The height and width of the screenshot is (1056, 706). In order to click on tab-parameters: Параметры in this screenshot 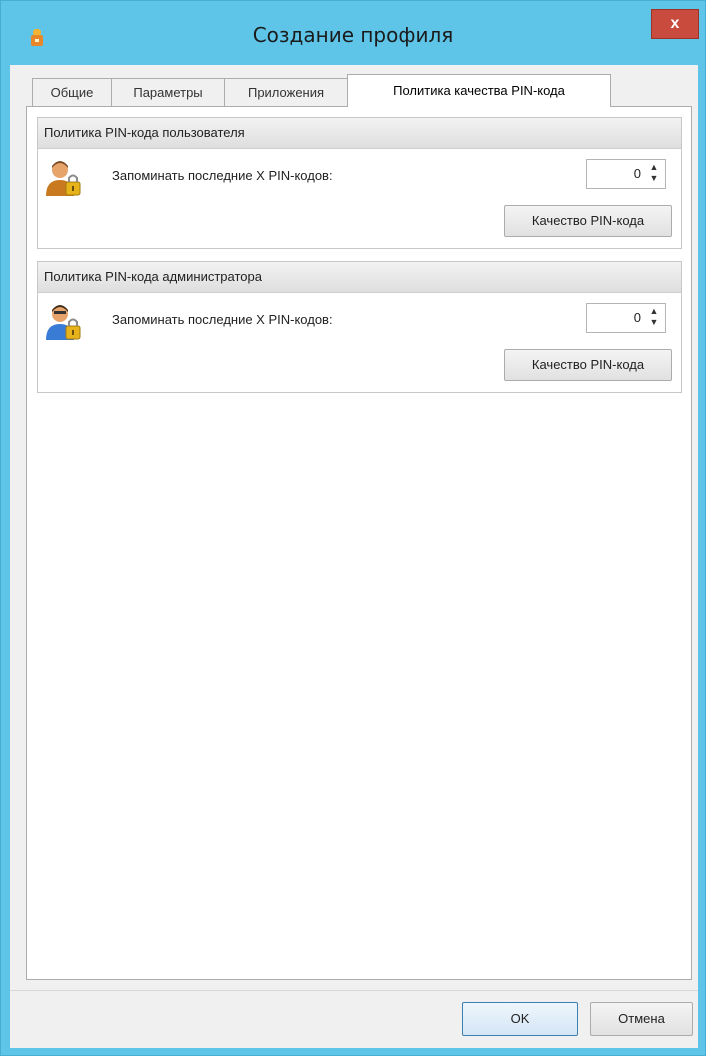, I will do `click(168, 92)`.